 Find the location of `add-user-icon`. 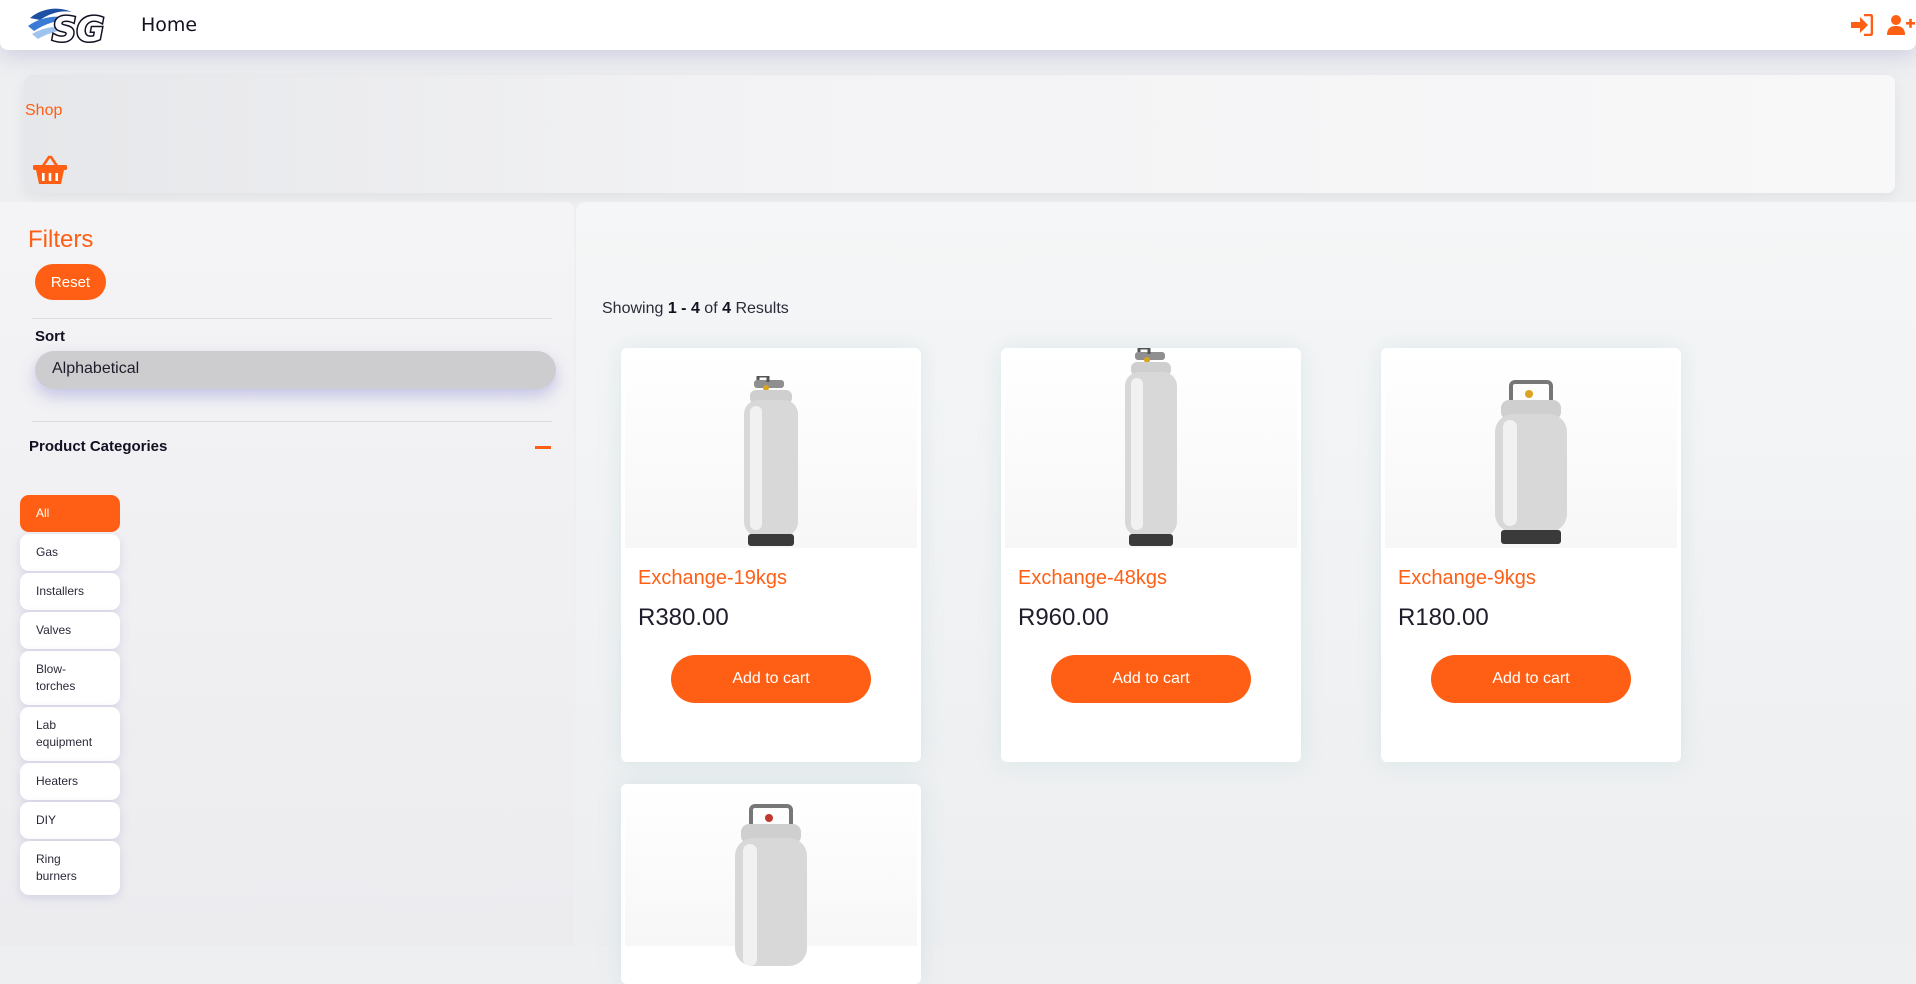

add-user-icon is located at coordinates (1901, 25).